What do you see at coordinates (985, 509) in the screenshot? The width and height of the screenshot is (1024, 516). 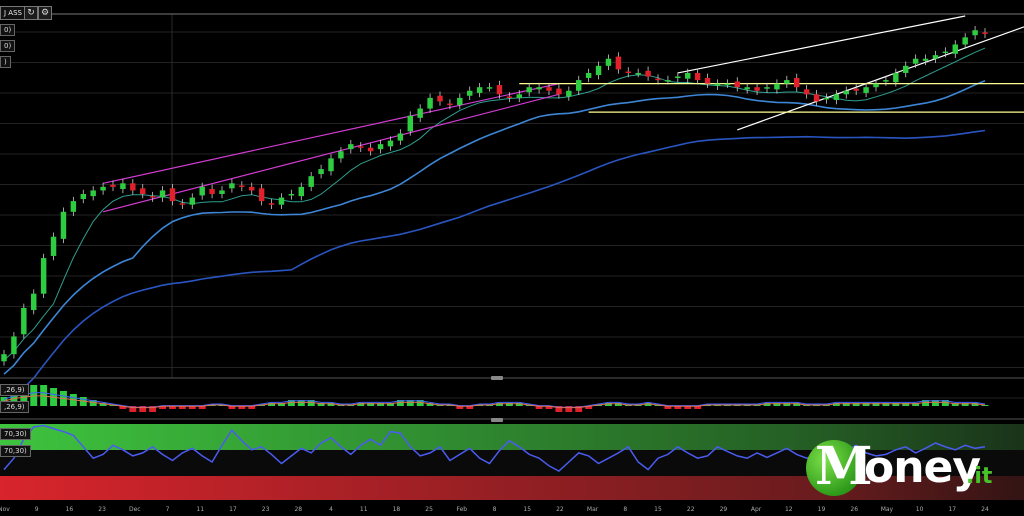 I see `x-tick-label: 24` at bounding box center [985, 509].